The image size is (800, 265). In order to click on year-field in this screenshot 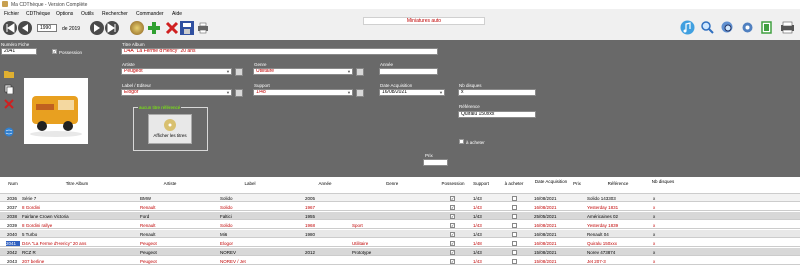, I will do `click(408, 71)`.